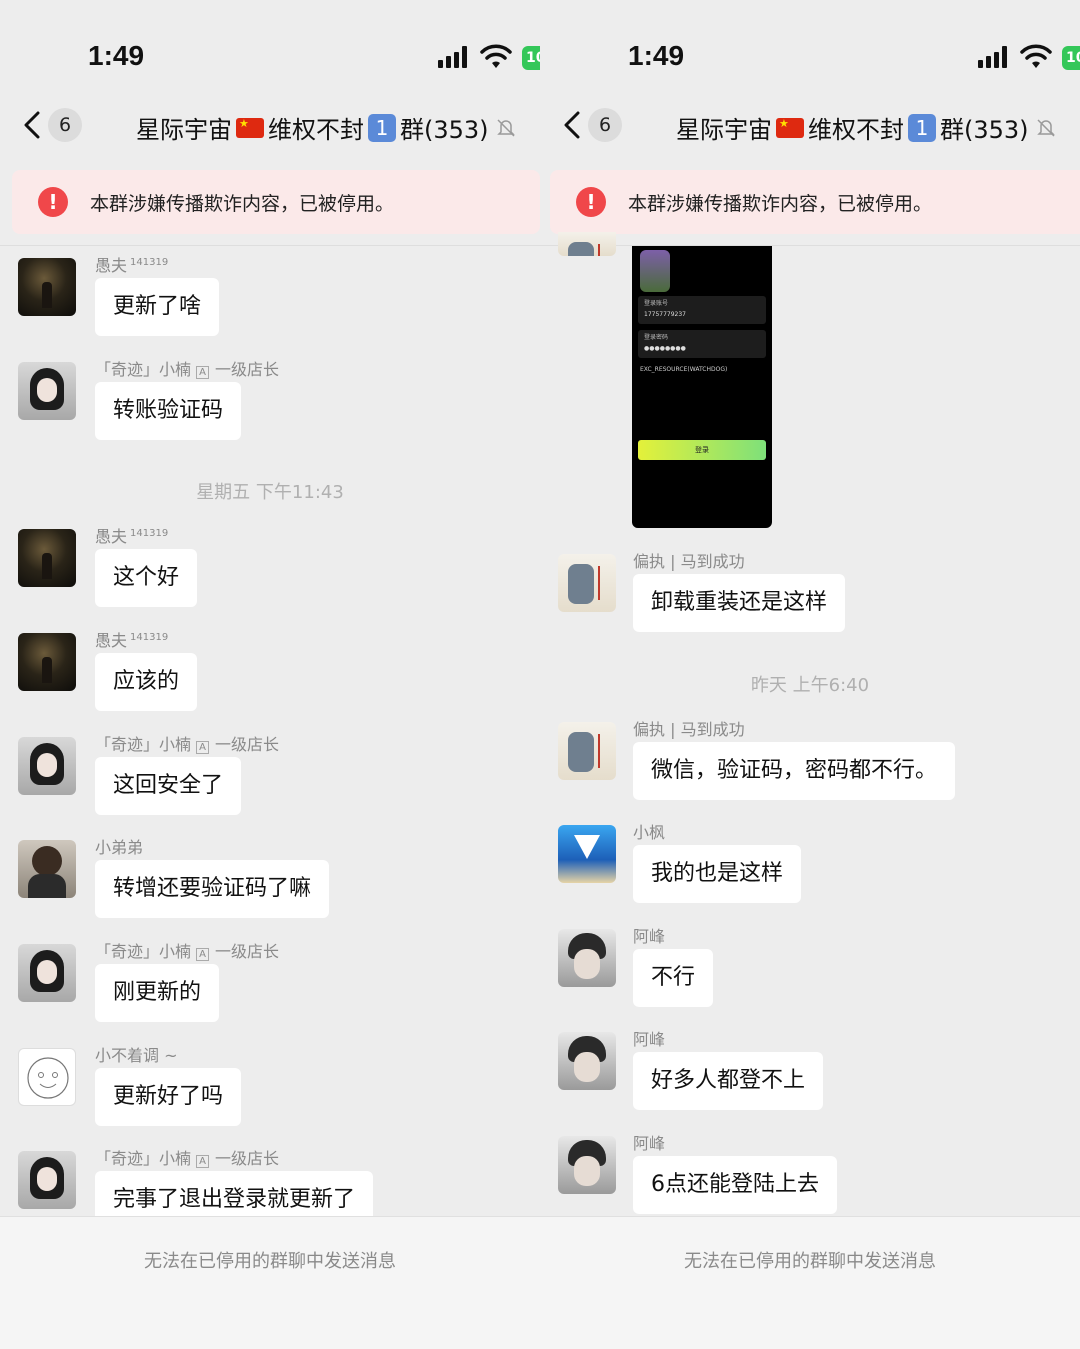 The image size is (1080, 1349). What do you see at coordinates (212, 889) in the screenshot?
I see `message-bubble: 转增还要验证码了嘛` at bounding box center [212, 889].